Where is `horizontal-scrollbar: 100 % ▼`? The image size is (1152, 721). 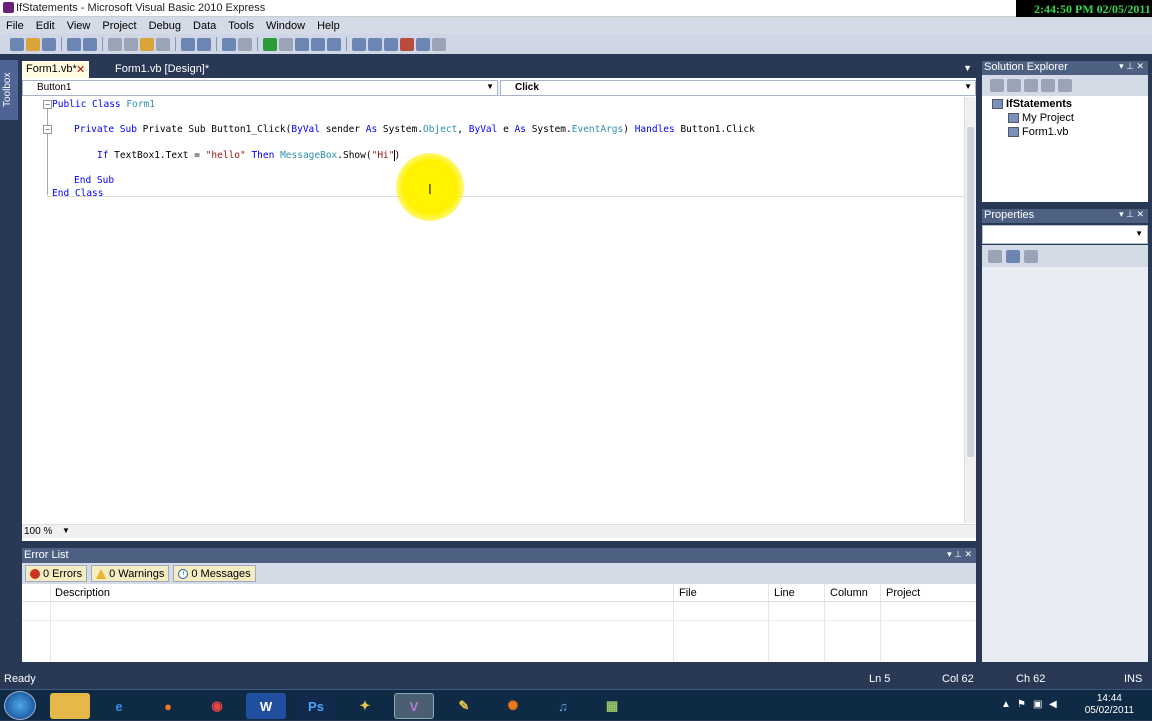
horizontal-scrollbar: 100 % ▼ is located at coordinates (499, 531).